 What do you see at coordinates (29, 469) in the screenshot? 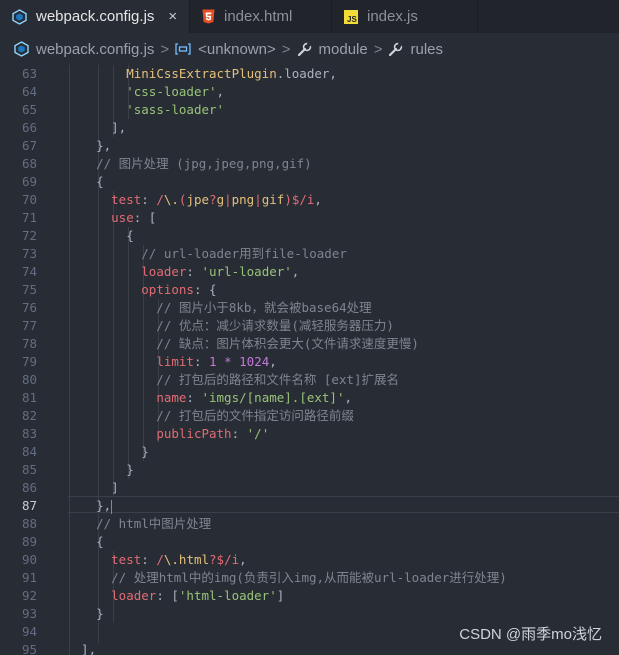
I see `line-number: 85` at bounding box center [29, 469].